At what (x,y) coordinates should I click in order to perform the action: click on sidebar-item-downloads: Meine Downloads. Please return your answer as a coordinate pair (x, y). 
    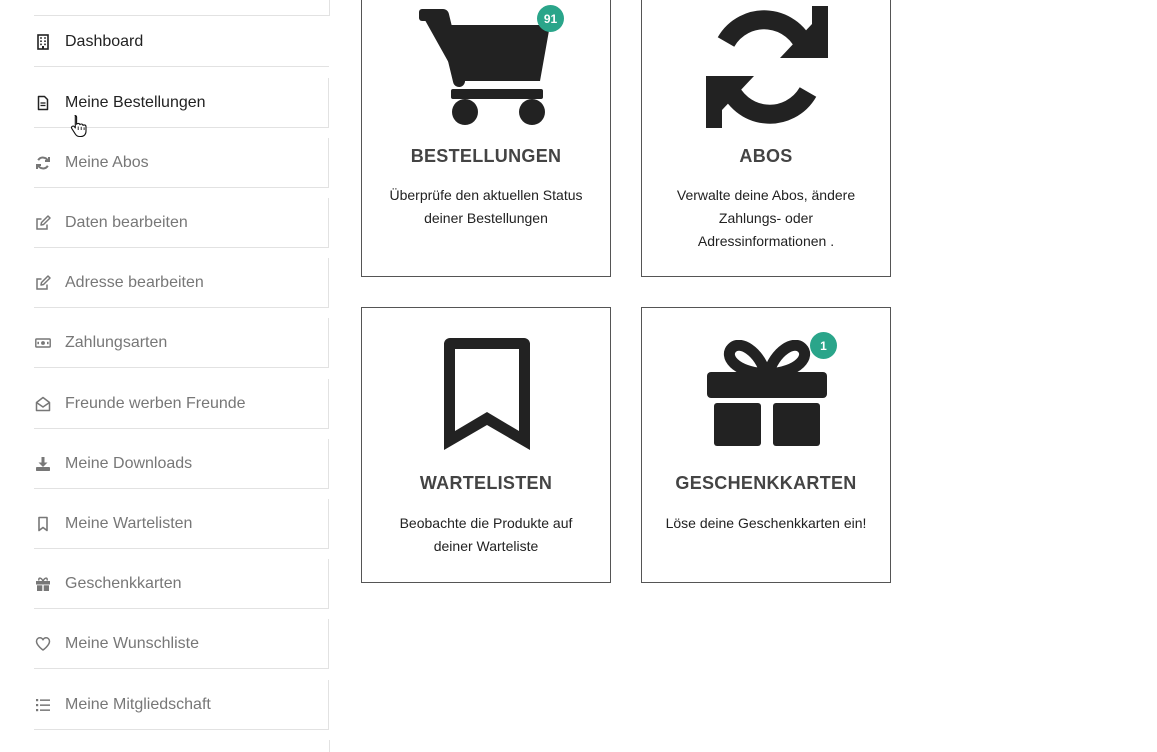
    Looking at the image, I should click on (181, 464).